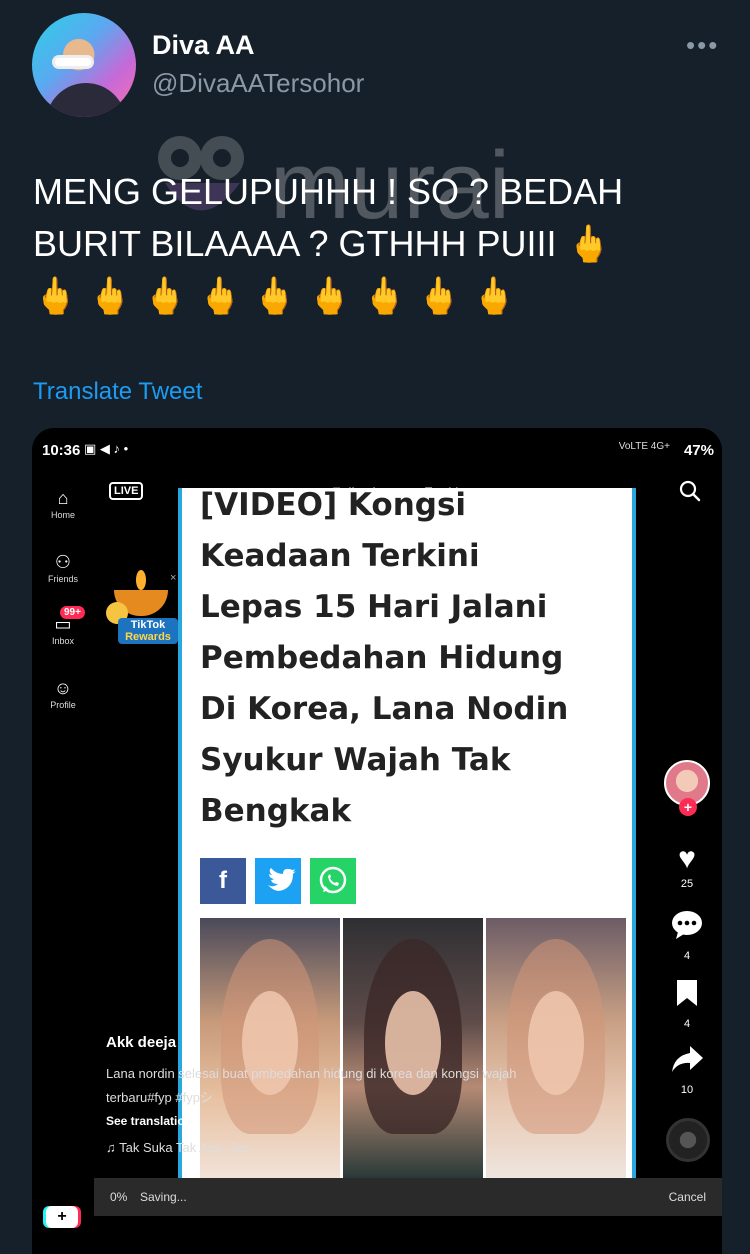  Describe the element at coordinates (72, 612) in the screenshot. I see `inbox-badge: 99+` at that location.